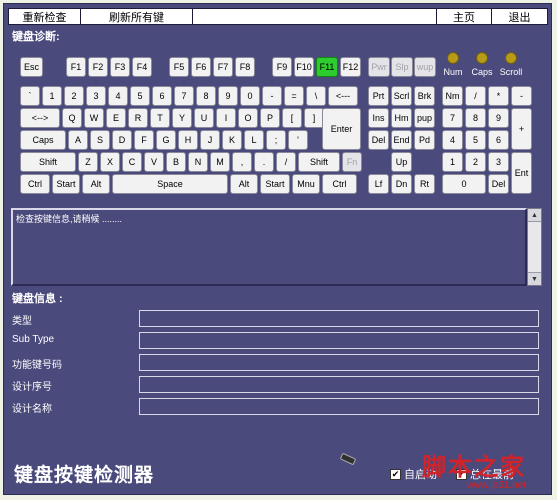  What do you see at coordinates (401, 162) in the screenshot?
I see `key-up: Up` at bounding box center [401, 162].